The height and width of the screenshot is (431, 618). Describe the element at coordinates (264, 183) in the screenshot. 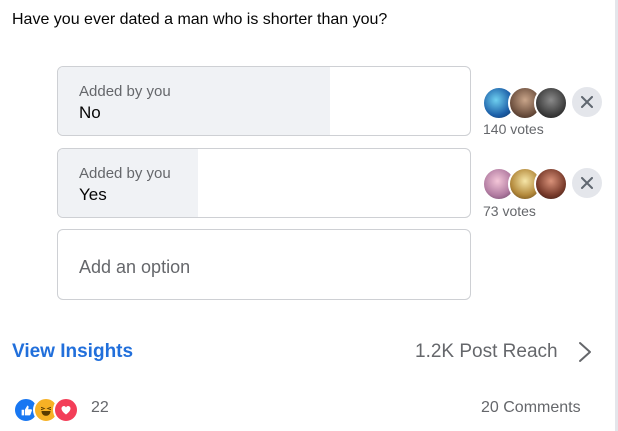

I see `poll-option-yes: Added by you Yes` at that location.